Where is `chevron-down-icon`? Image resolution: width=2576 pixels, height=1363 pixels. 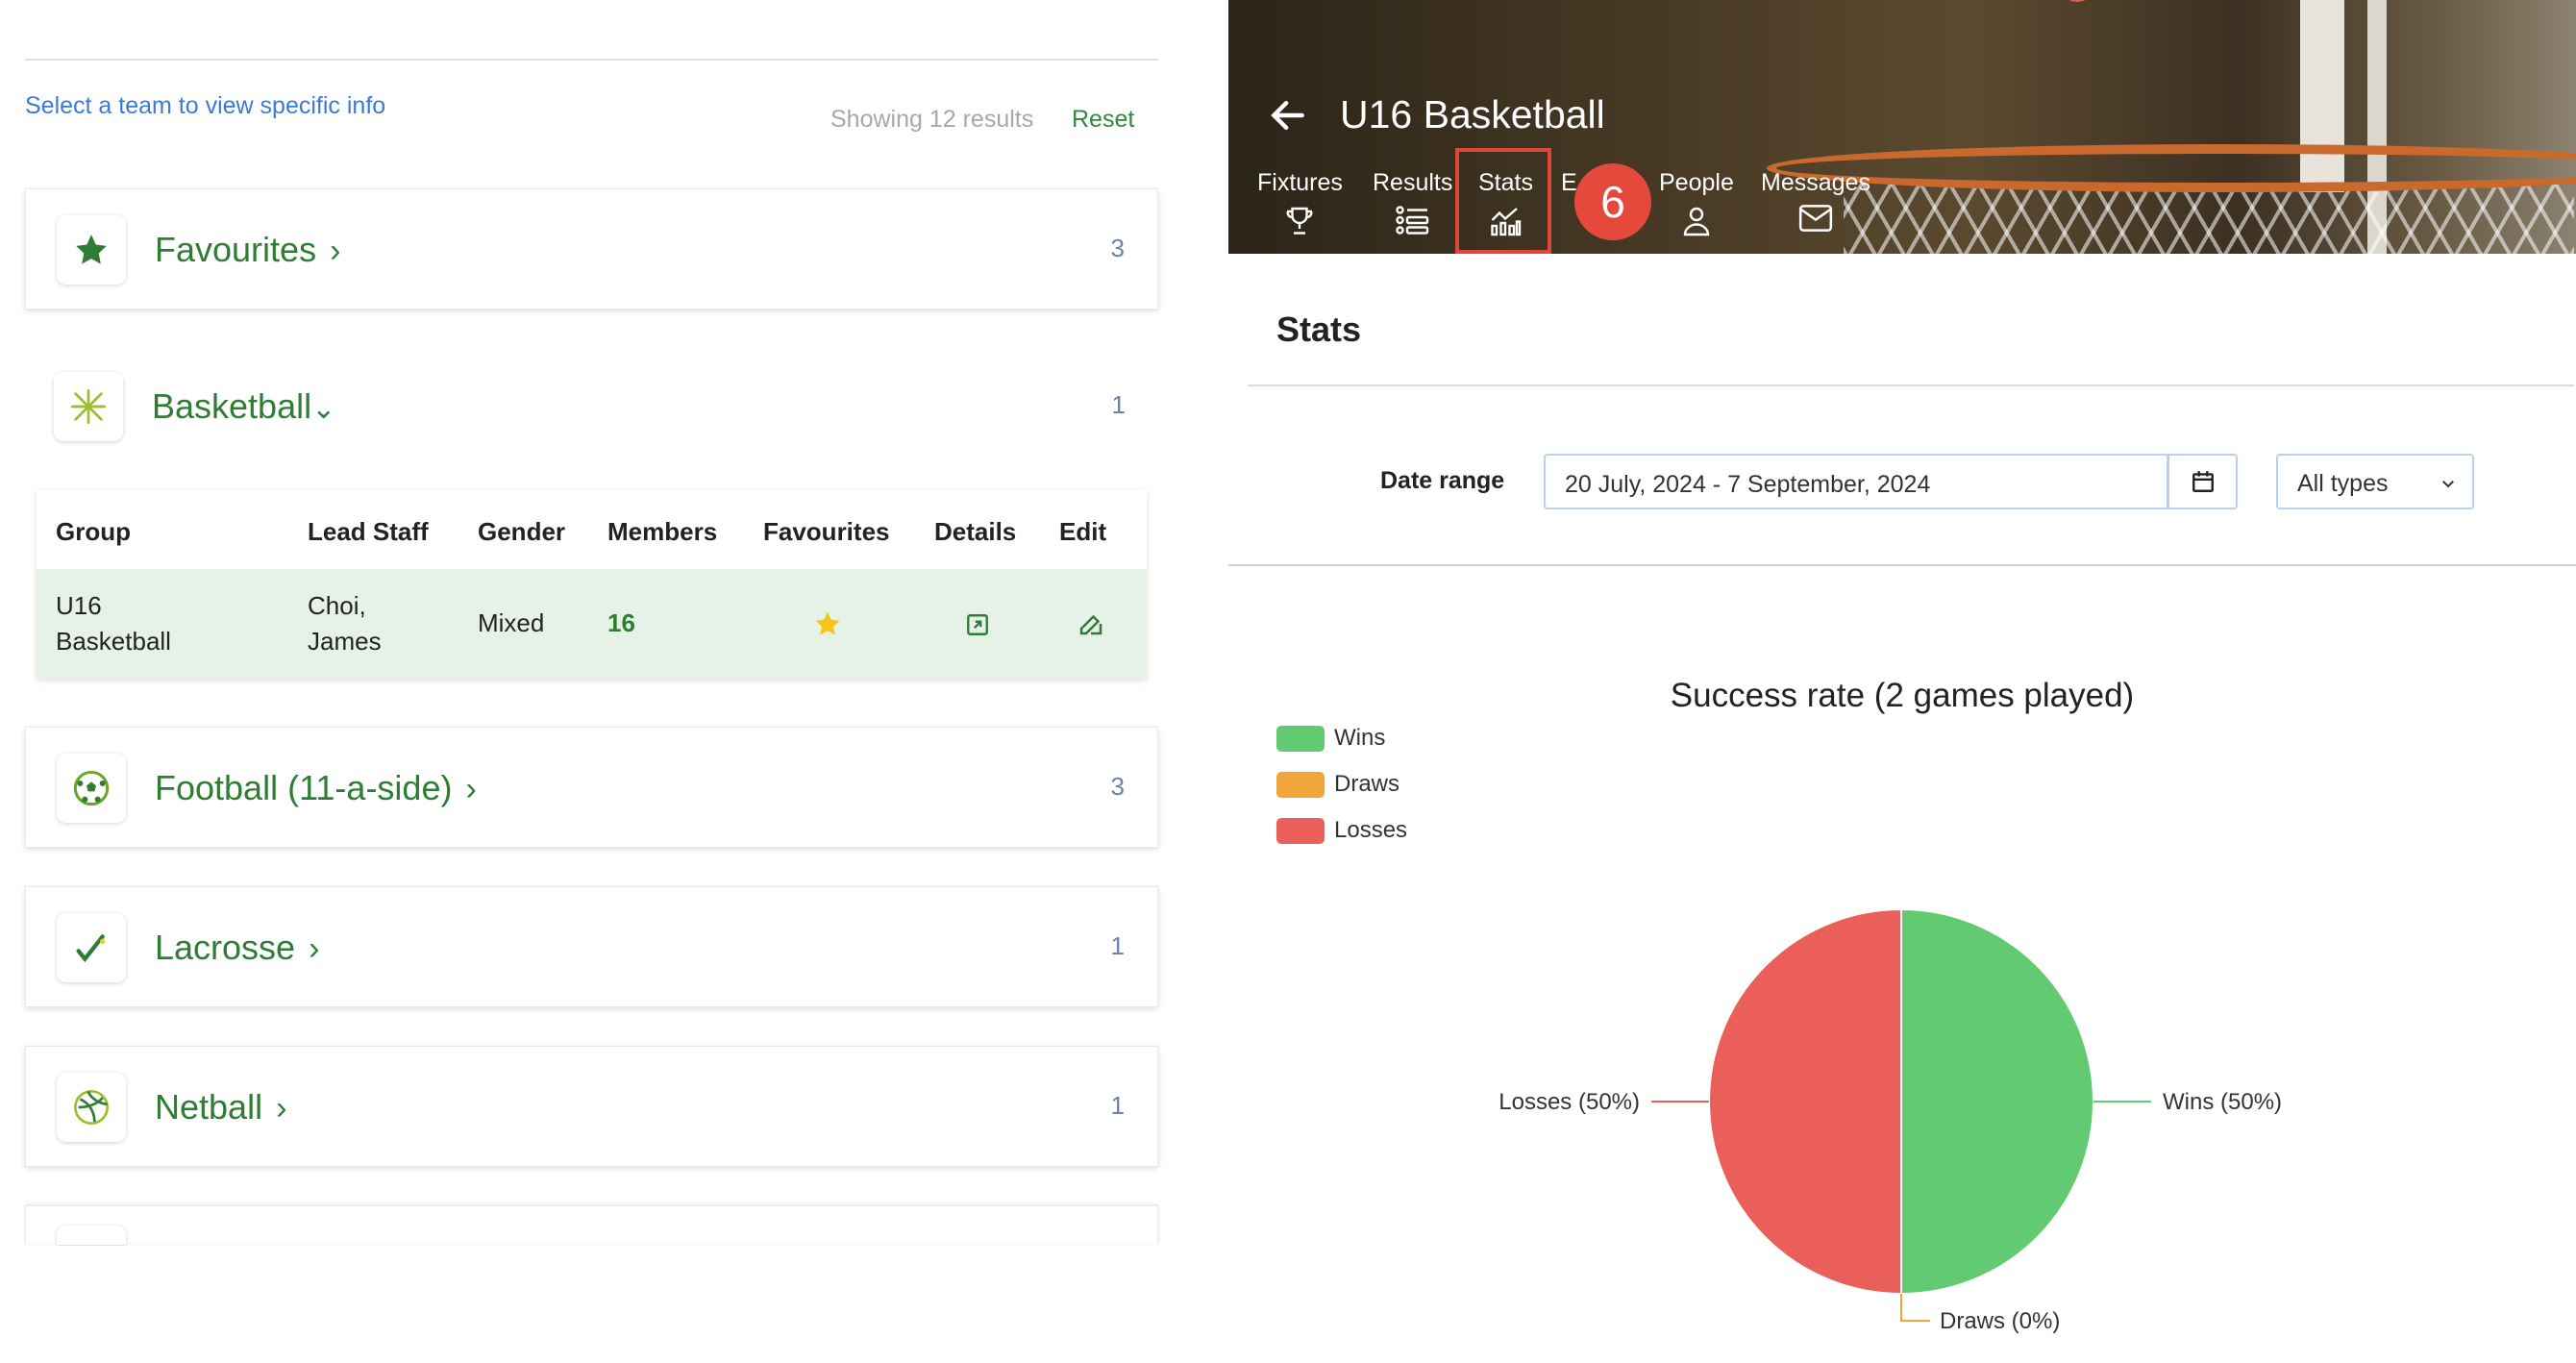
chevron-down-icon is located at coordinates (2448, 484).